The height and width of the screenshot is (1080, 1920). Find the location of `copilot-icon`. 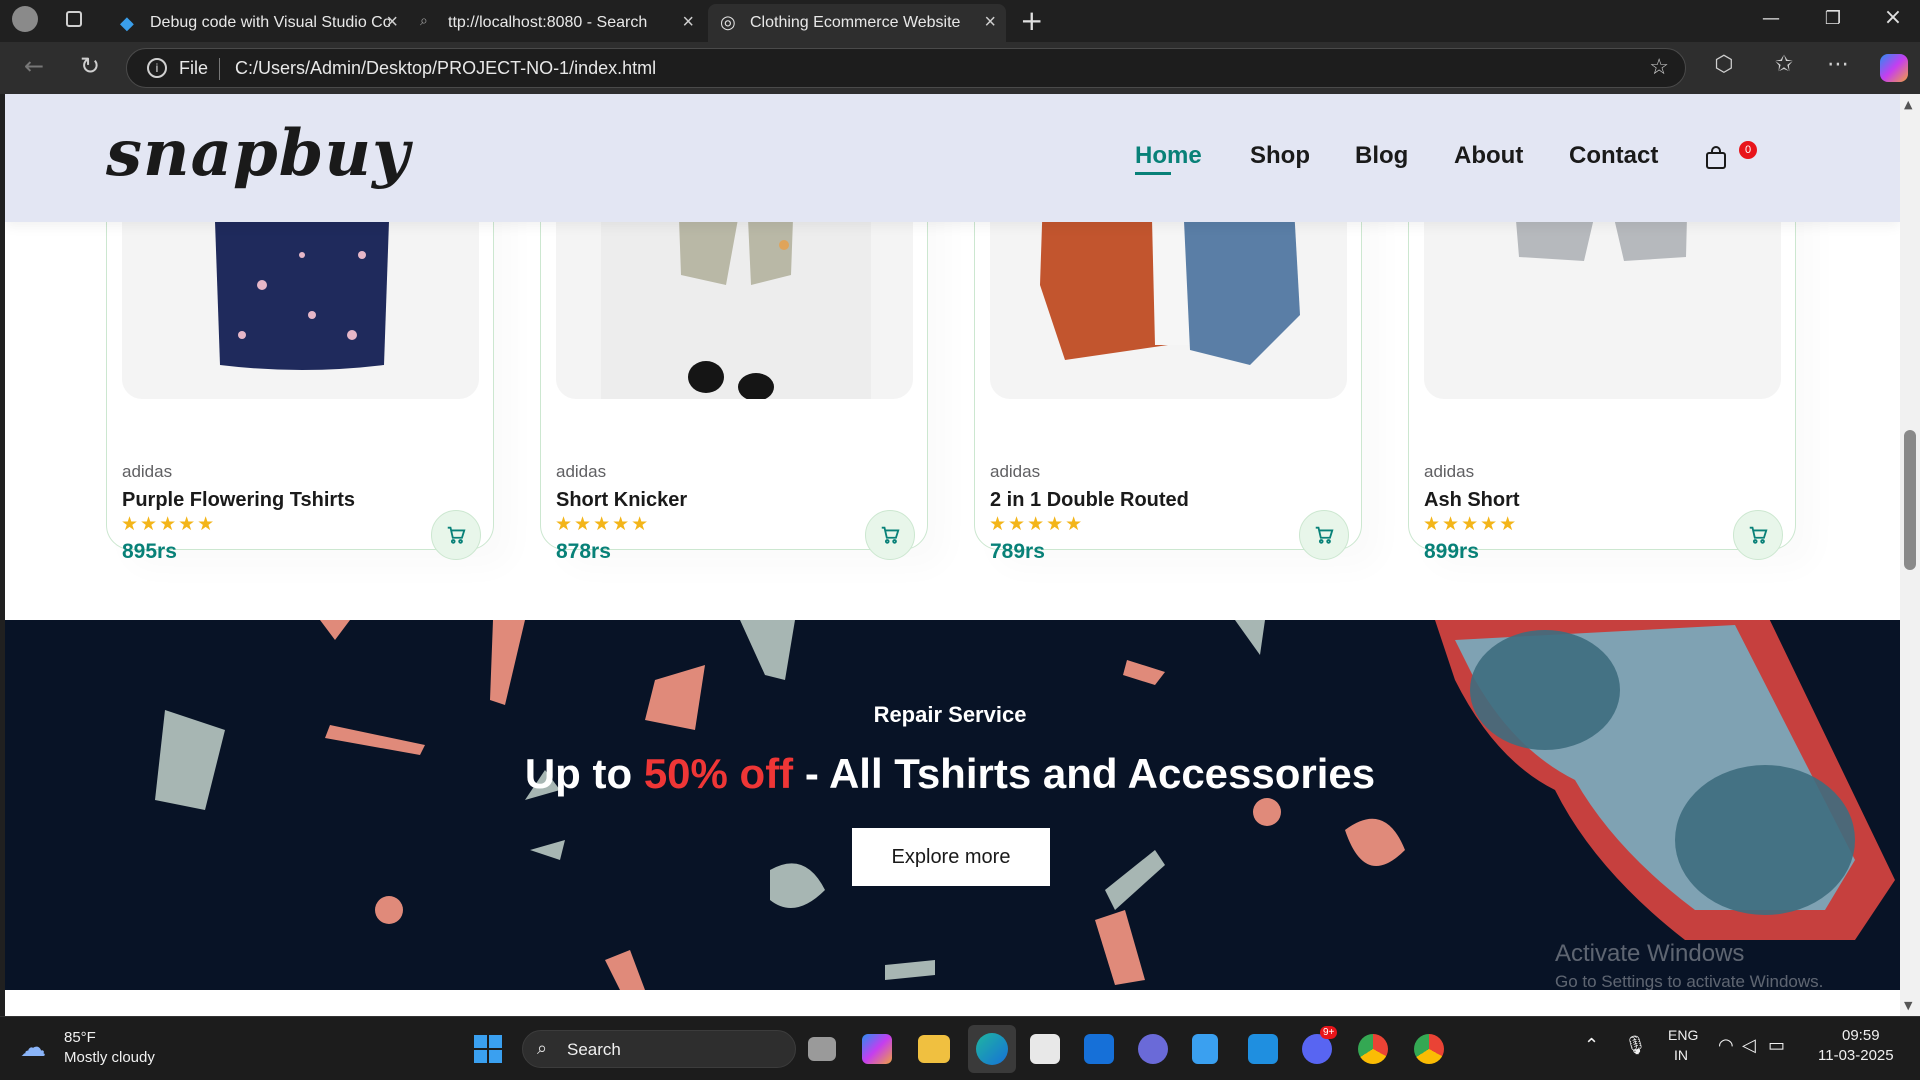

copilot-icon is located at coordinates (1894, 68).